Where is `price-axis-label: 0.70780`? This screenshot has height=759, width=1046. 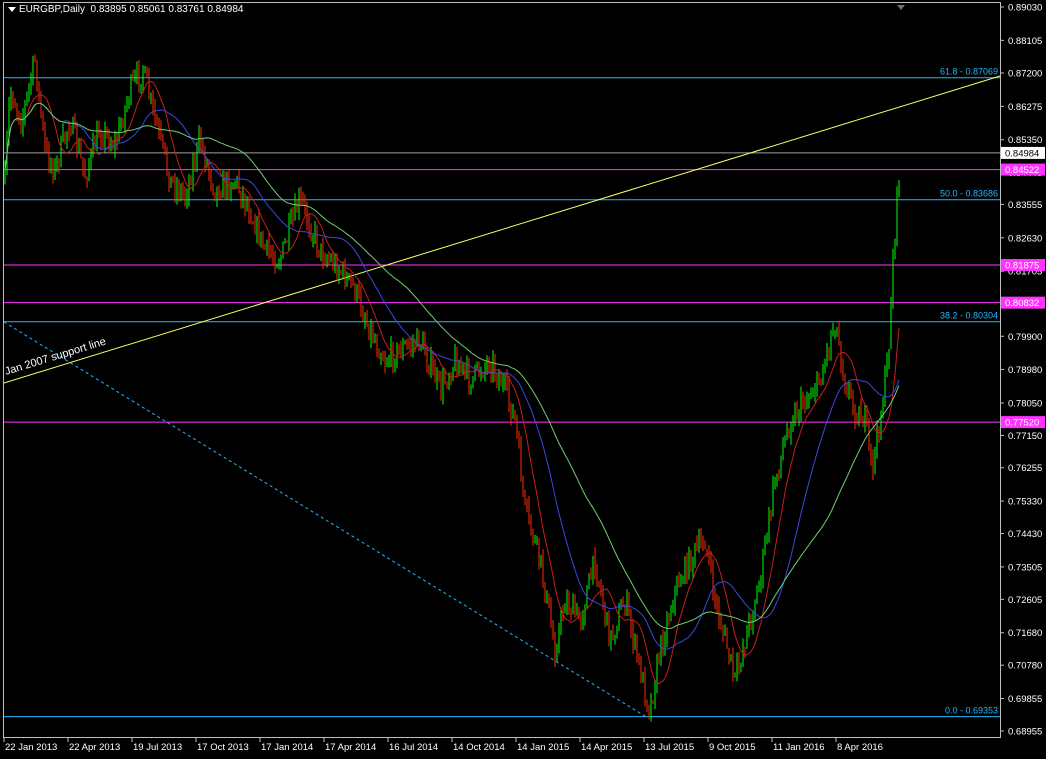
price-axis-label: 0.70780 is located at coordinates (1025, 666).